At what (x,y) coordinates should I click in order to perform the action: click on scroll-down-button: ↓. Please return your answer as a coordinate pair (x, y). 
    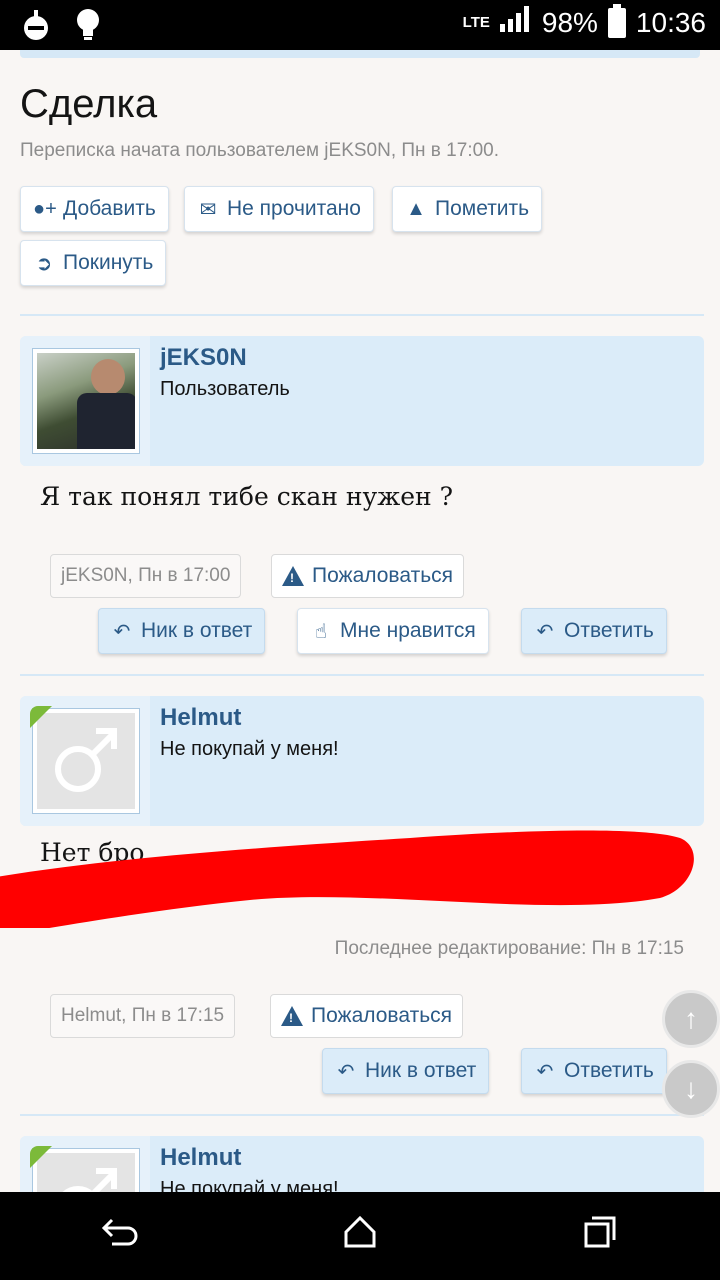
    Looking at the image, I should click on (691, 1089).